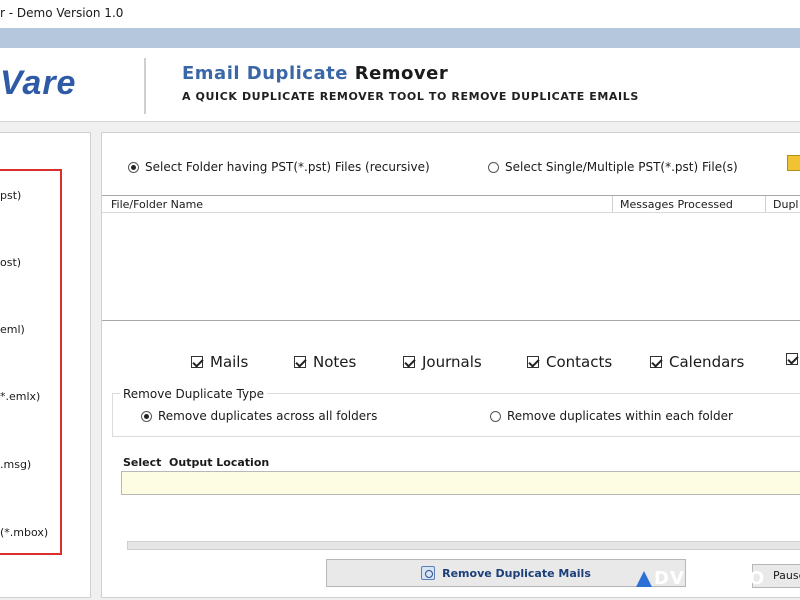  Describe the element at coordinates (516, 573) in the screenshot. I see `remove-button-label: Remove Duplicate Mails` at that location.